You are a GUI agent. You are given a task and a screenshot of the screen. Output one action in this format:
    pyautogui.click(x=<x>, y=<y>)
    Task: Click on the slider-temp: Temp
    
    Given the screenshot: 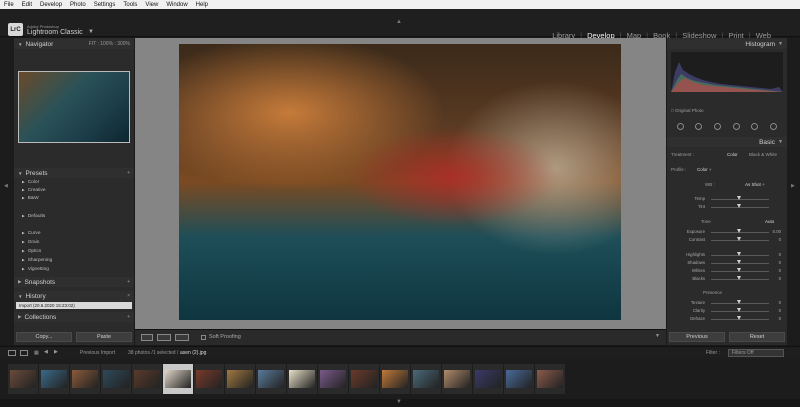 What is the action you would take?
    pyautogui.click(x=727, y=199)
    